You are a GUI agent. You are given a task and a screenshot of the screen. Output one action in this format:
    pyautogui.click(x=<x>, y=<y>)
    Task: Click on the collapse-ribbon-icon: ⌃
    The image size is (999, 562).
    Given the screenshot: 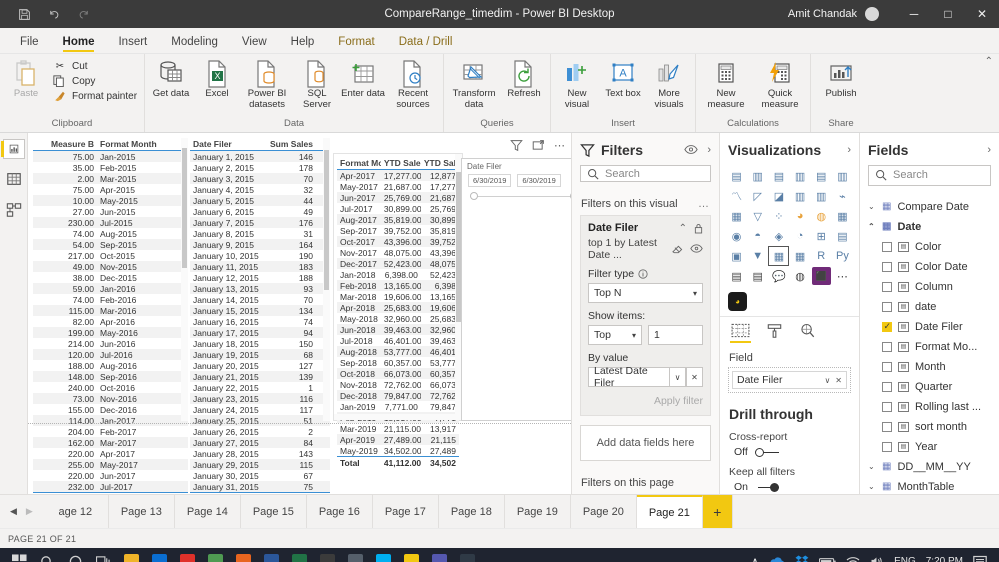 What is the action you would take?
    pyautogui.click(x=989, y=61)
    